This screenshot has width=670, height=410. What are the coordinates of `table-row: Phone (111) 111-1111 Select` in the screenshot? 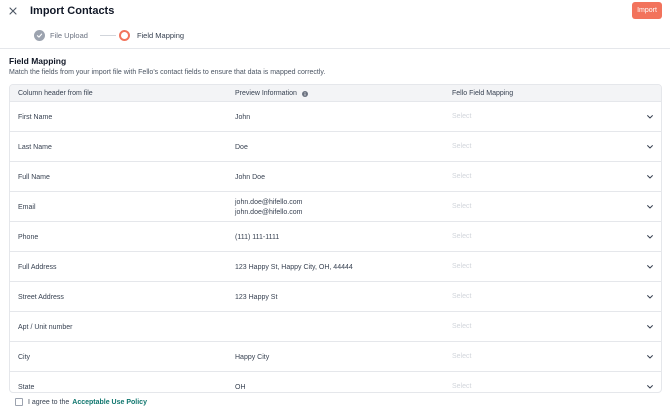 It's located at (335, 237).